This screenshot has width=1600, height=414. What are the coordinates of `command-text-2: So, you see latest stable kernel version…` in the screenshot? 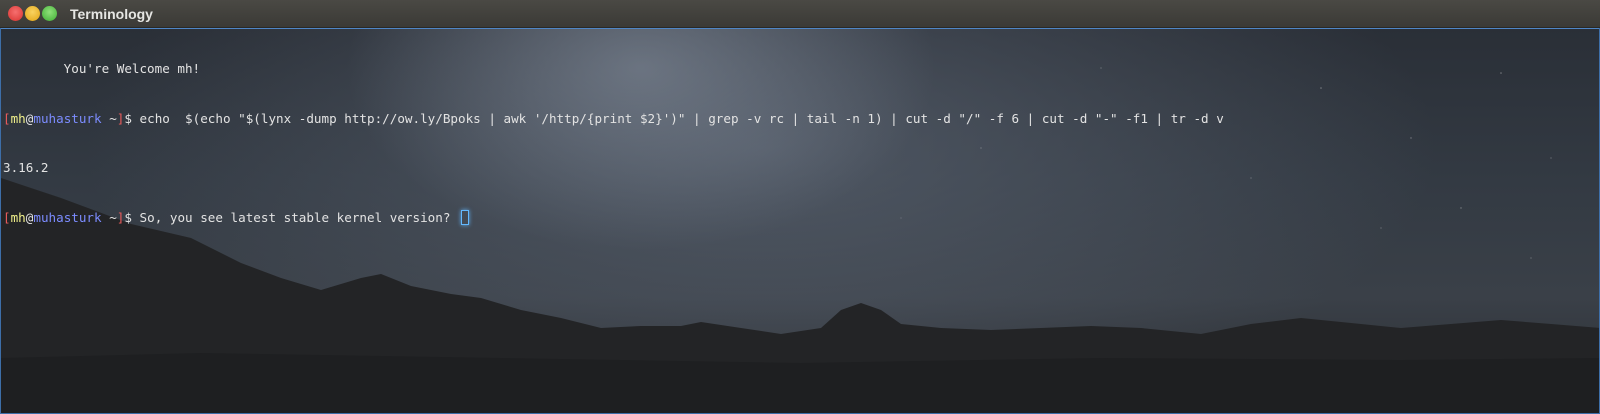 It's located at (298, 217).